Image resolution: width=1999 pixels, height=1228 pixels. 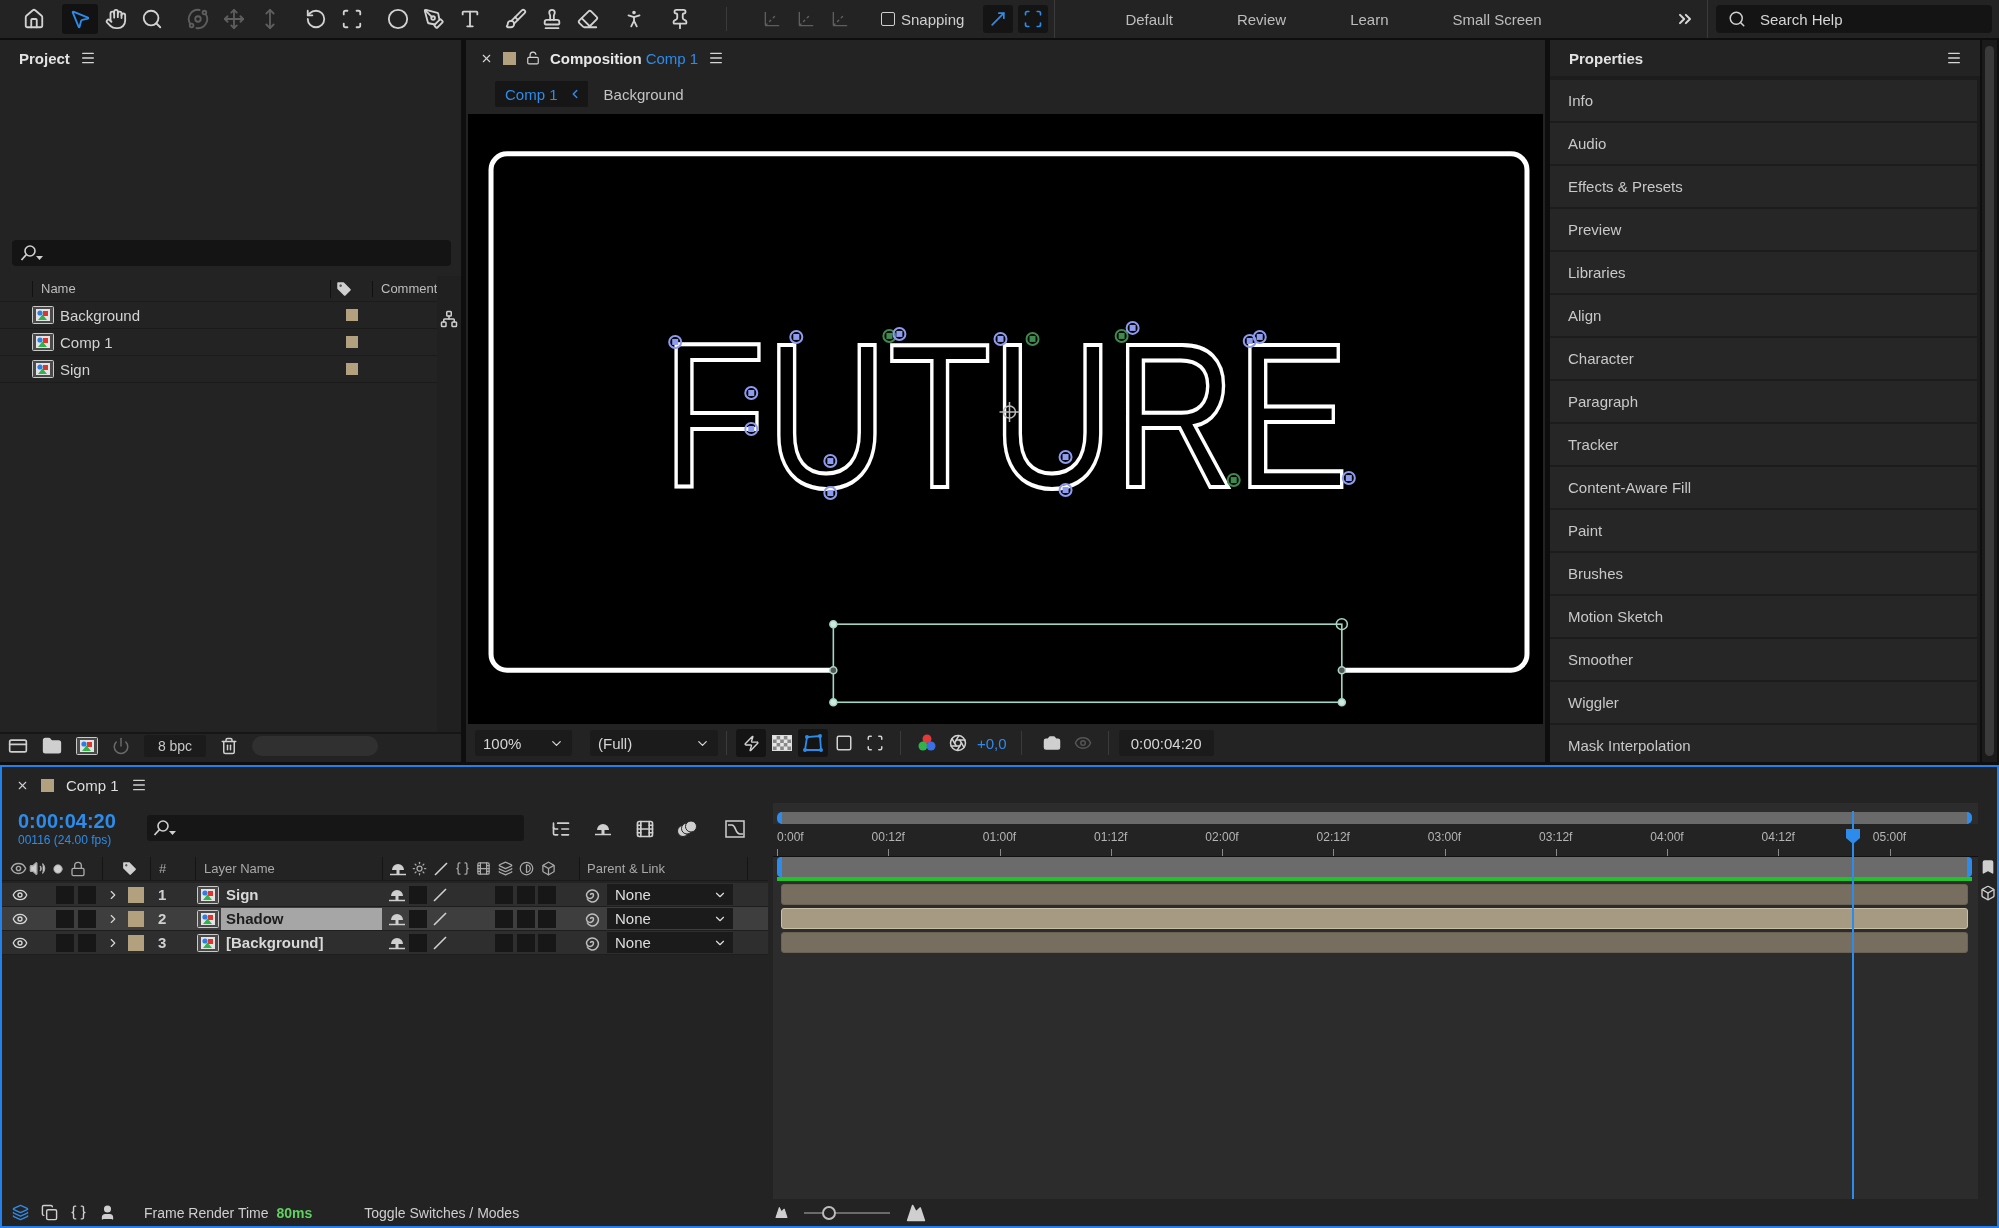 What do you see at coordinates (1166, 743) in the screenshot?
I see `timecode-field: 0:00:04:20` at bounding box center [1166, 743].